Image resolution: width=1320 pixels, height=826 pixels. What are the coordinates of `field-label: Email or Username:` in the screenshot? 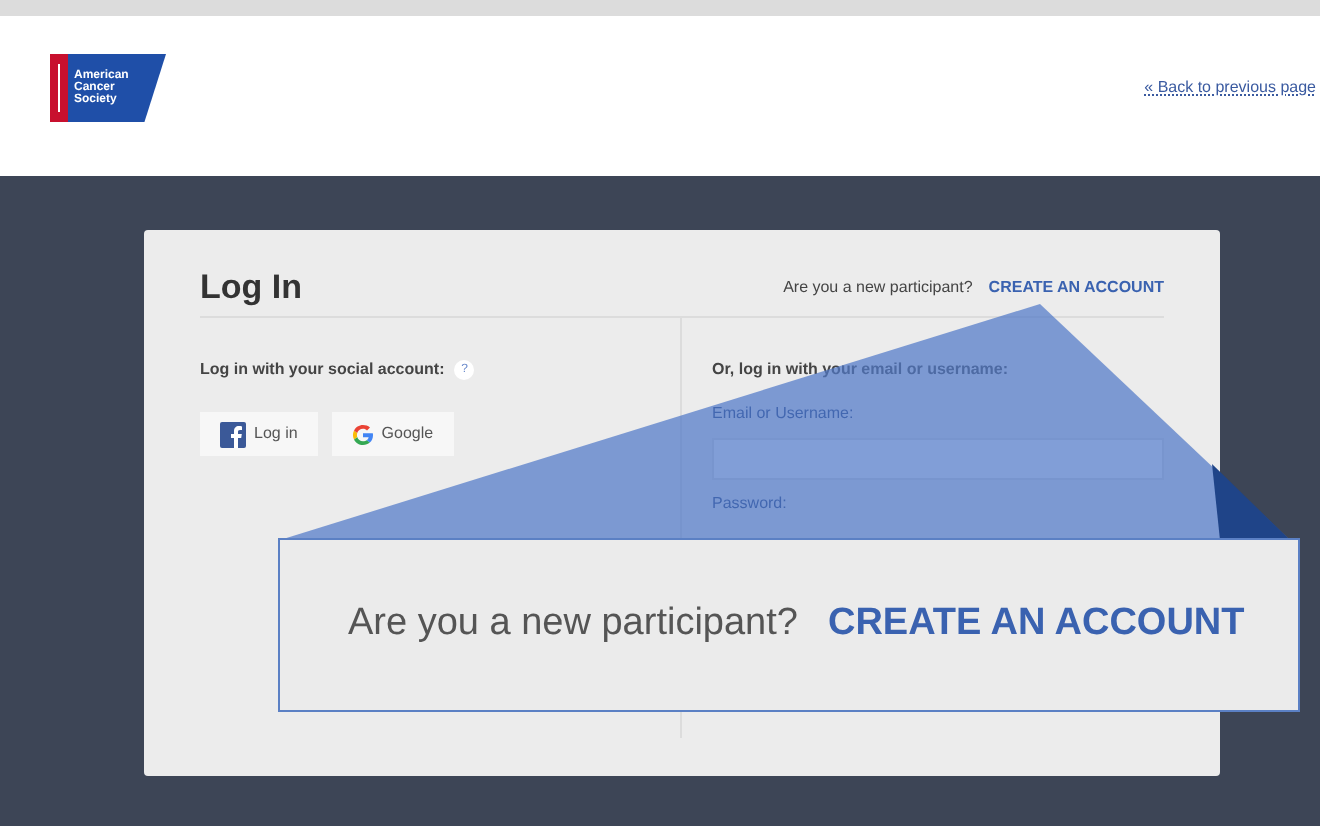 It's located at (784, 414).